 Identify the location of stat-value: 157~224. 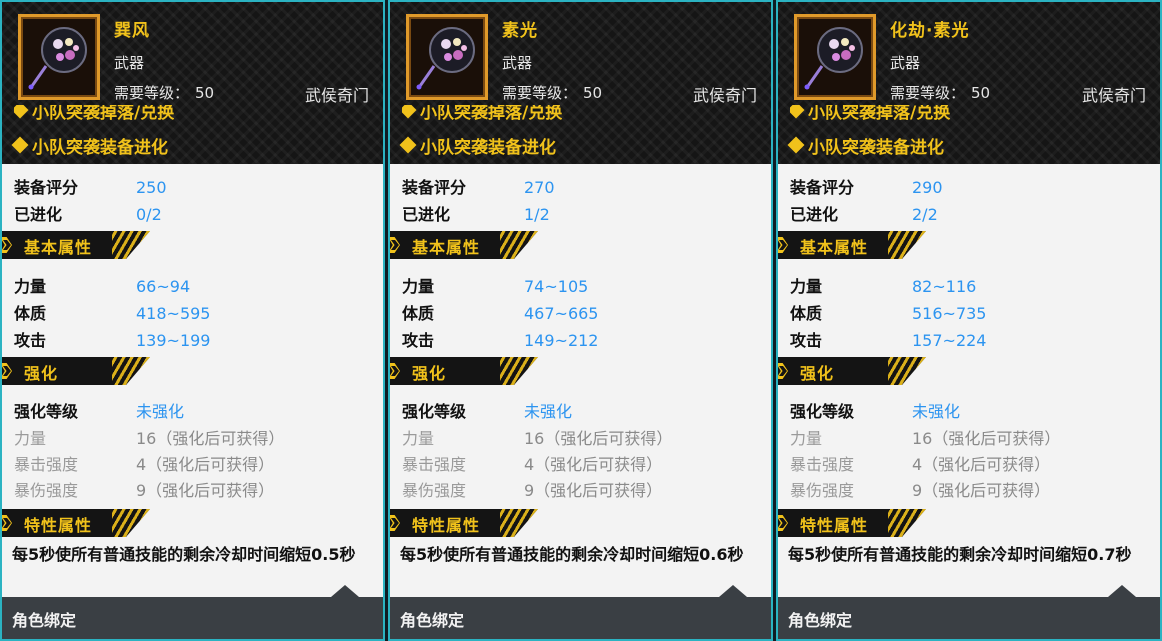
(949, 340).